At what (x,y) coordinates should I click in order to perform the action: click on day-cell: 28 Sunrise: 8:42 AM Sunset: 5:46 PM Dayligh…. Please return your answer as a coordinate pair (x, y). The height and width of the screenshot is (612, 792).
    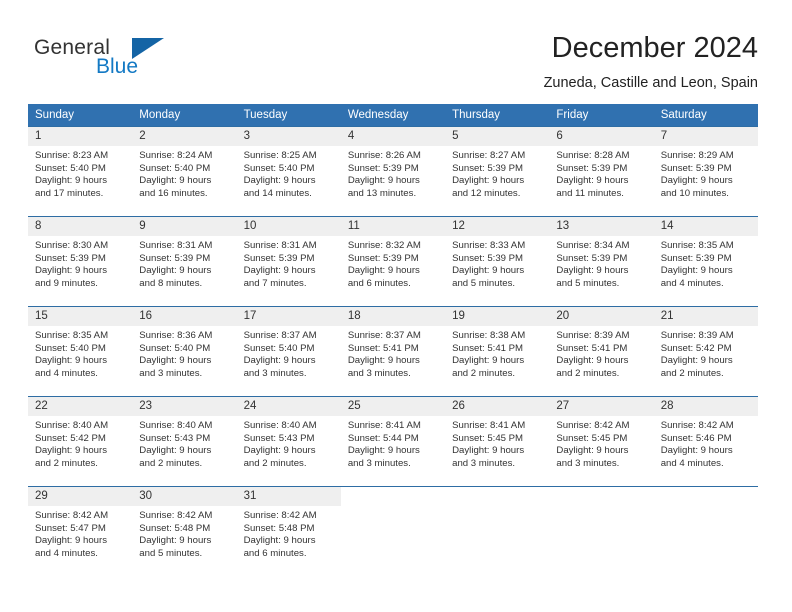
    Looking at the image, I should click on (705, 441).